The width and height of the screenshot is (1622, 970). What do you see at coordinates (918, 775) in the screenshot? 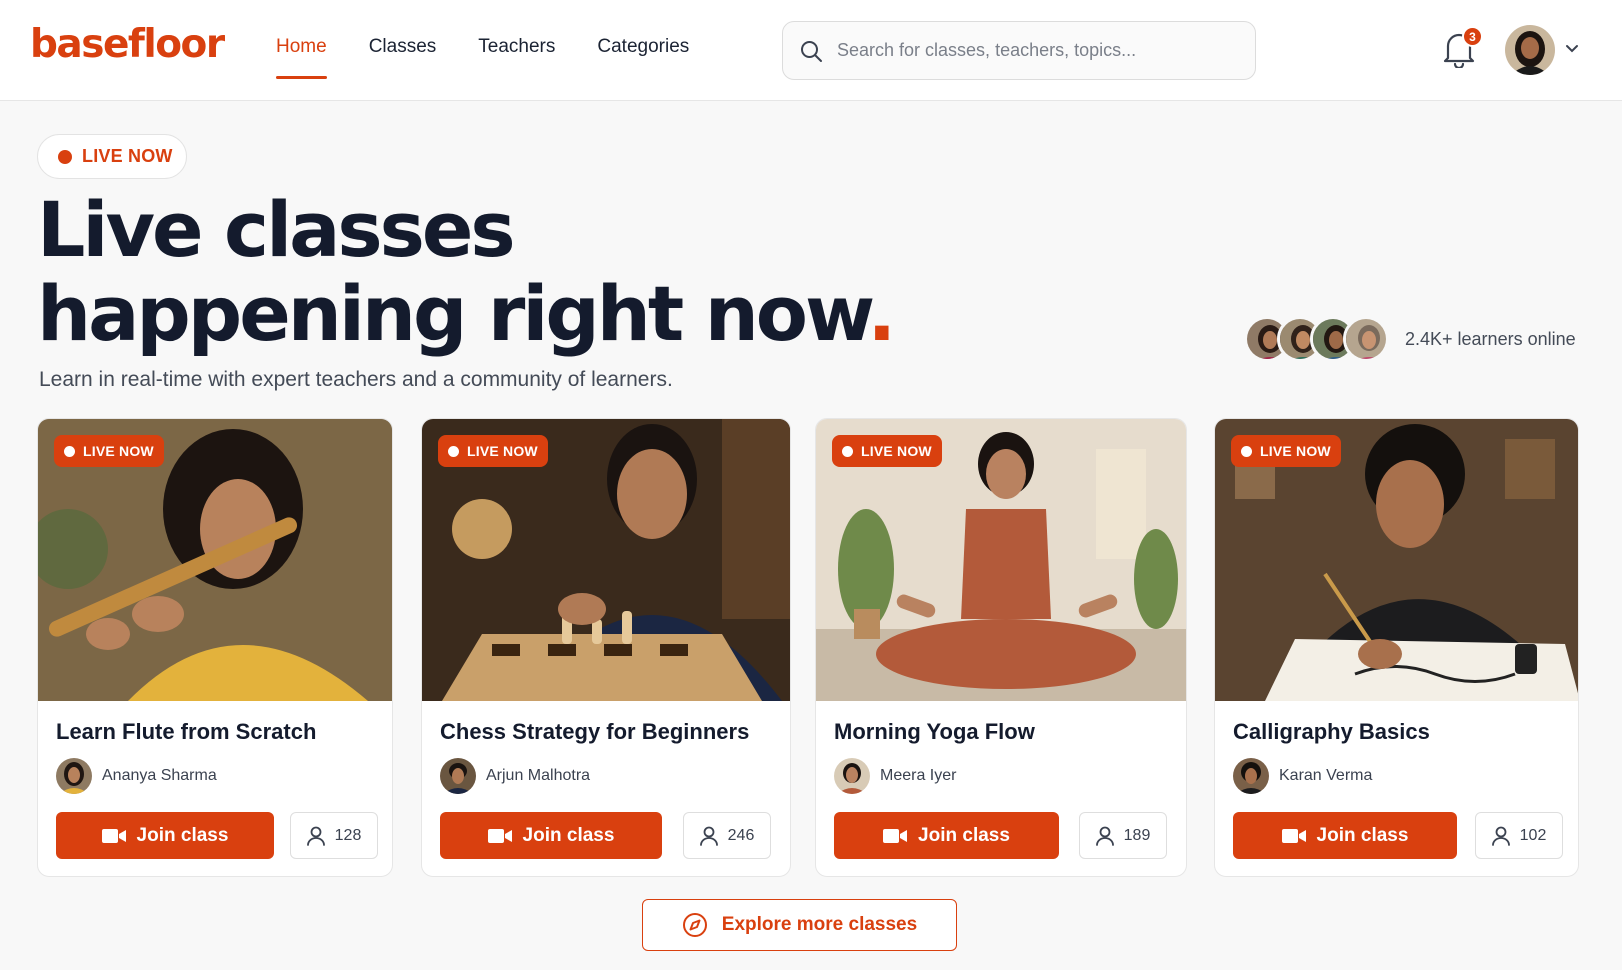
I see `teacher-name: Meera Iyer` at bounding box center [918, 775].